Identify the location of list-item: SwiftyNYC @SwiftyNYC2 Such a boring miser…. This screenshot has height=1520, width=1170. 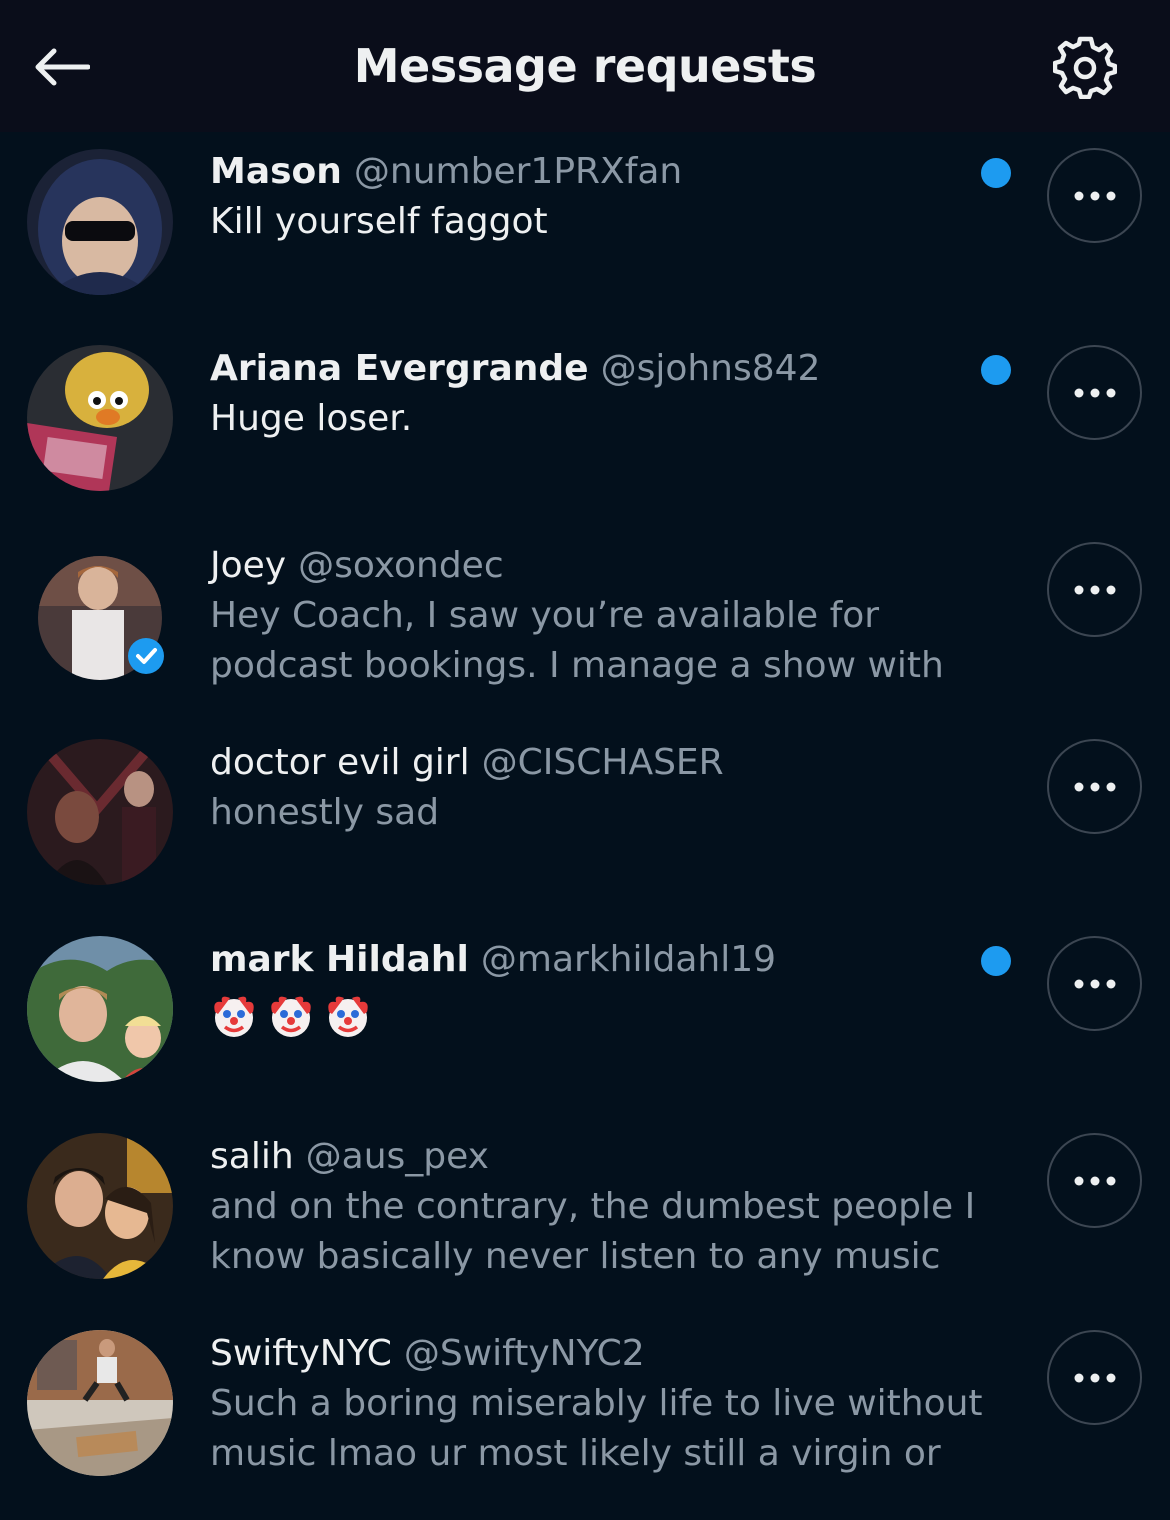
(585, 1412).